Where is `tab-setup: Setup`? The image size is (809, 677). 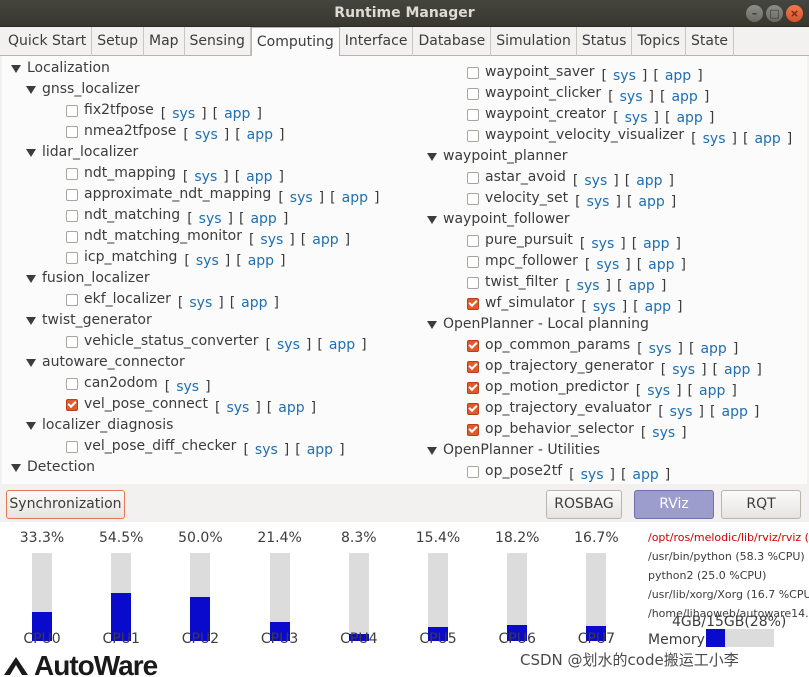 tab-setup: Setup is located at coordinates (118, 41).